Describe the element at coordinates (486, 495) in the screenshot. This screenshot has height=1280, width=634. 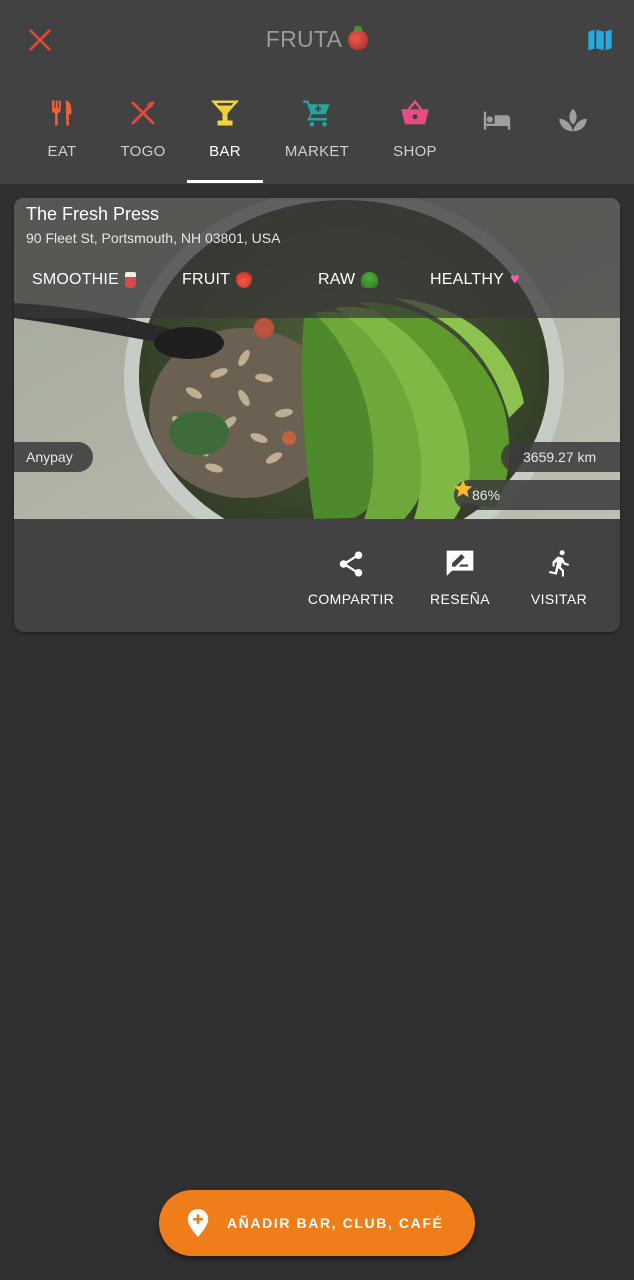
I see `rating-percent: 86%` at that location.